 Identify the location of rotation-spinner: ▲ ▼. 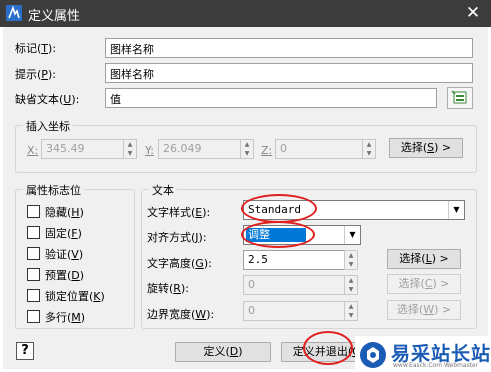
(351, 285).